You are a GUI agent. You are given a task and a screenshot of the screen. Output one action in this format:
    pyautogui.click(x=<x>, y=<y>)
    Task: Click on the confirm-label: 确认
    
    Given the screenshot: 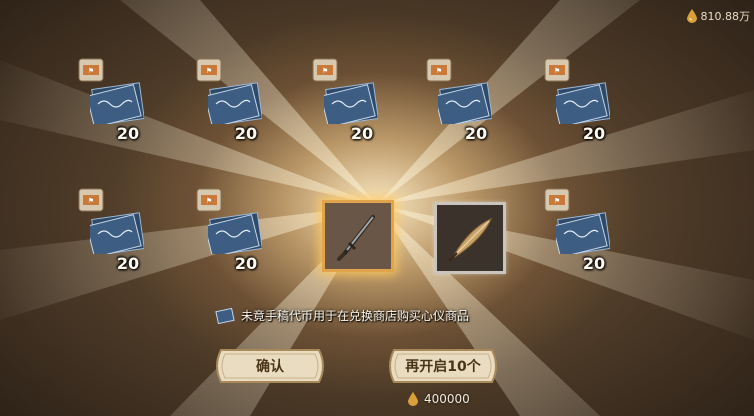 What is the action you would take?
    pyautogui.click(x=270, y=367)
    